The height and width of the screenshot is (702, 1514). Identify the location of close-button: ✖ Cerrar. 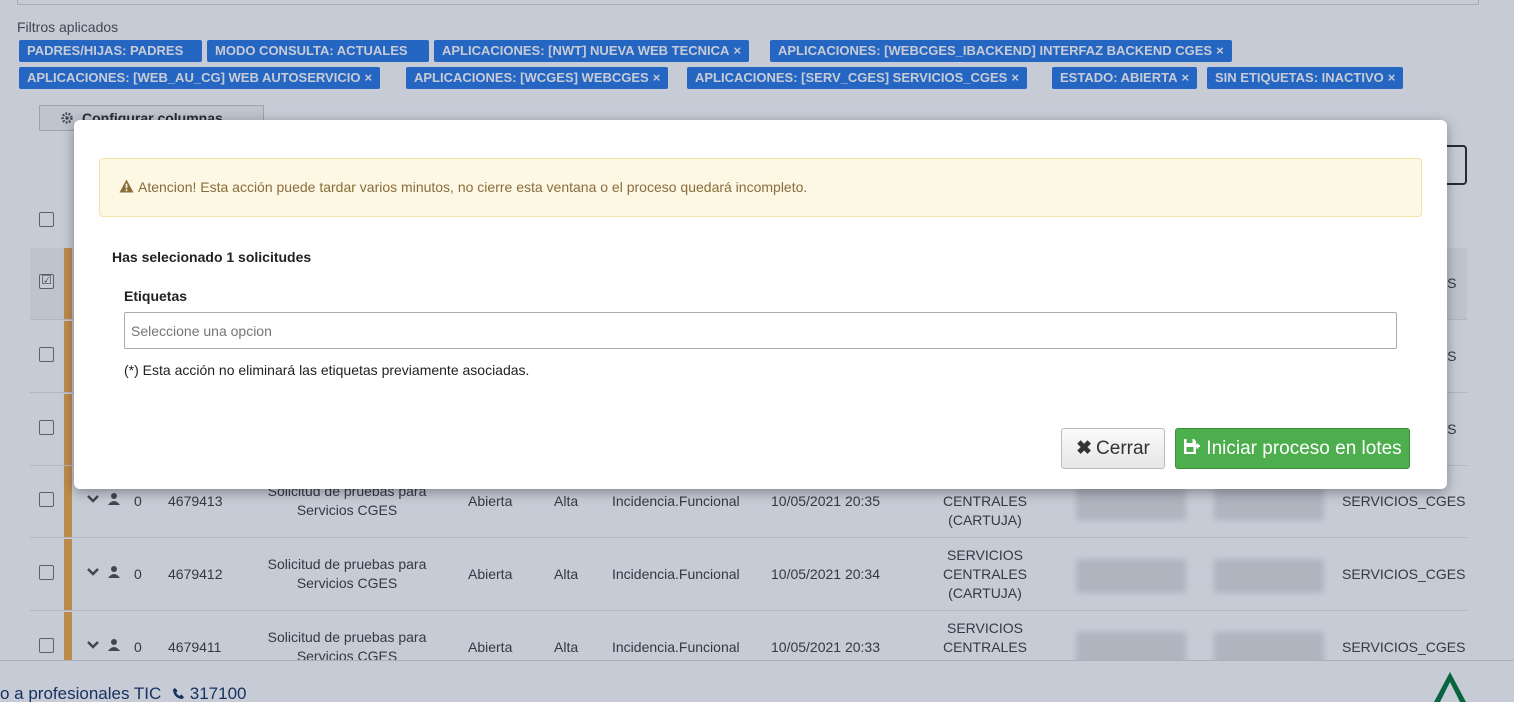
(1113, 448).